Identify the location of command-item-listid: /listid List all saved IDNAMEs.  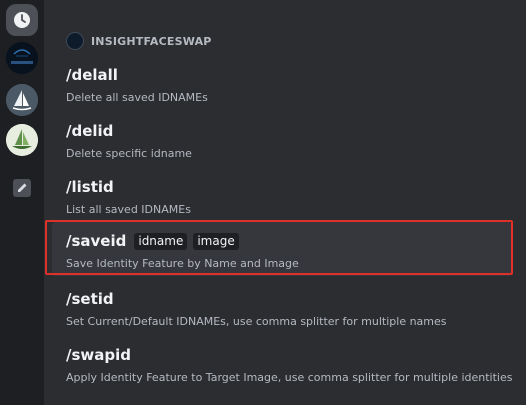
(282, 197).